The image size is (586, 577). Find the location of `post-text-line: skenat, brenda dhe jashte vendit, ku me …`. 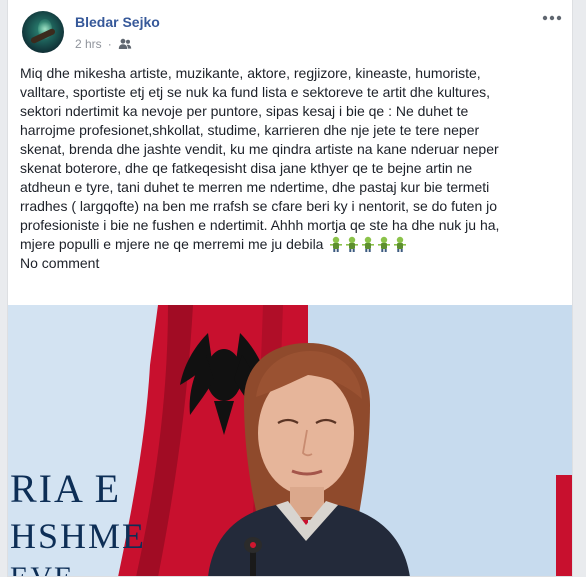

post-text-line: skenat, brenda dhe jashte vendit, ku me … is located at coordinates (259, 149).